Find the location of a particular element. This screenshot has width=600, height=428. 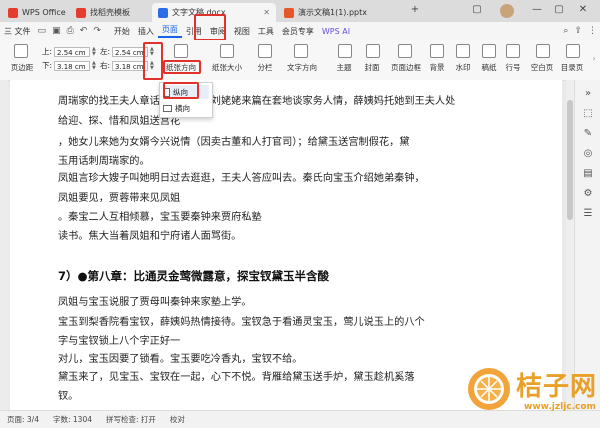

page-margin-icon is located at coordinates (21, 51).